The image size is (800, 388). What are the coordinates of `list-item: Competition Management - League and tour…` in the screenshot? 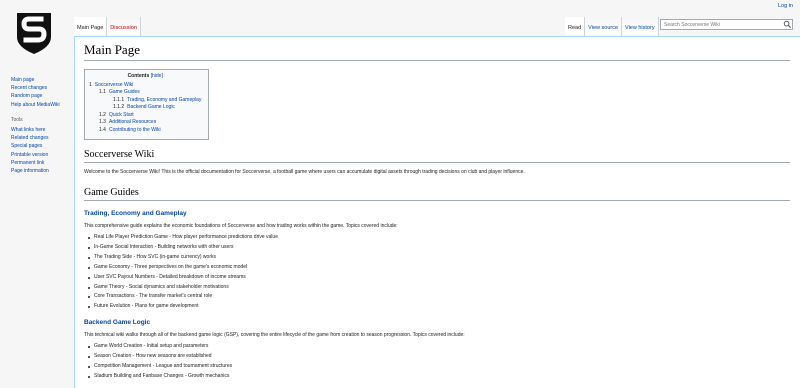 It's located at (439, 367).